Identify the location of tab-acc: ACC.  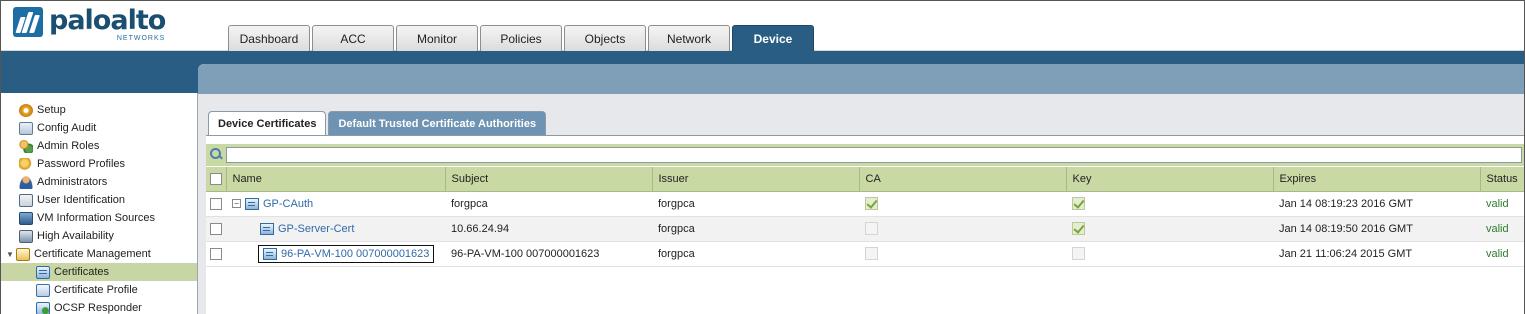
(353, 38).